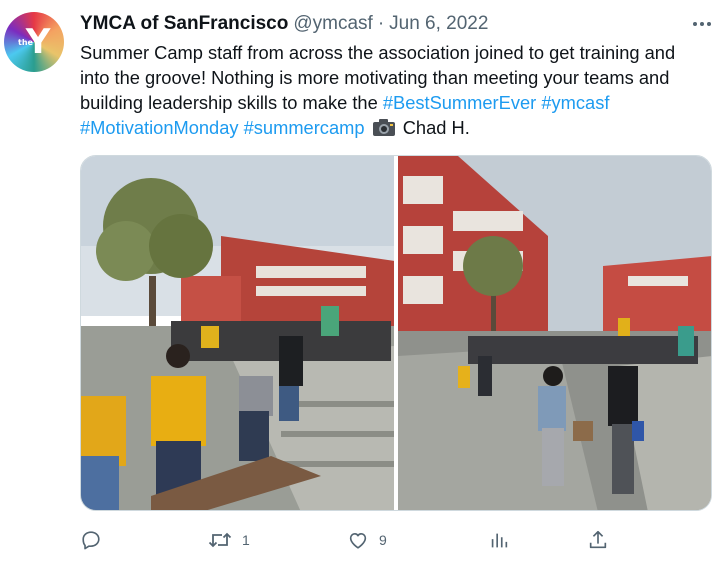 The image size is (727, 568). Describe the element at coordinates (499, 540) in the screenshot. I see `views-icon` at that location.